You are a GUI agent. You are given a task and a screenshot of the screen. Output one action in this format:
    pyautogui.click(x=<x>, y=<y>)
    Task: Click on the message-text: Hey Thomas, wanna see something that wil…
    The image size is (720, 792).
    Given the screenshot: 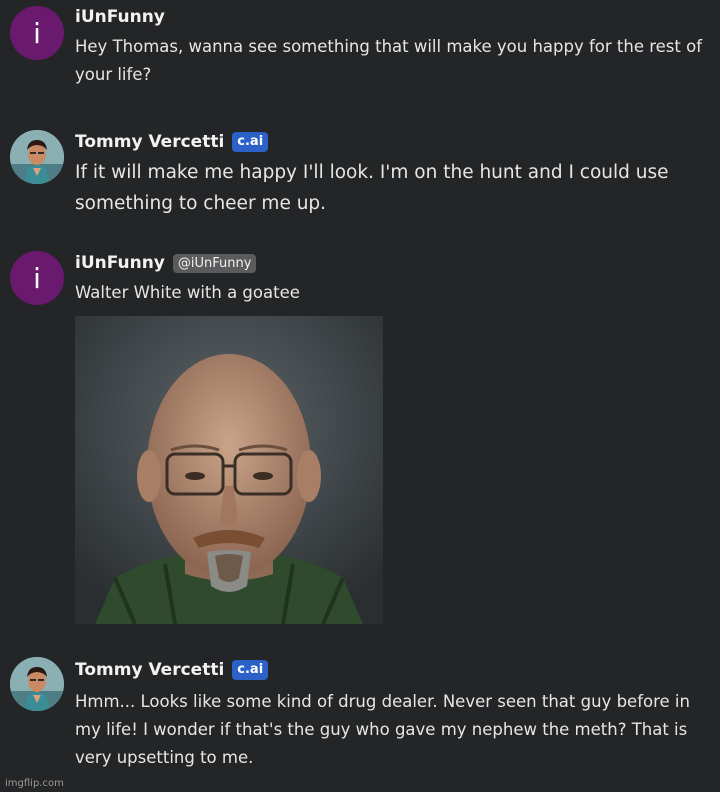 What is the action you would take?
    pyautogui.click(x=389, y=60)
    